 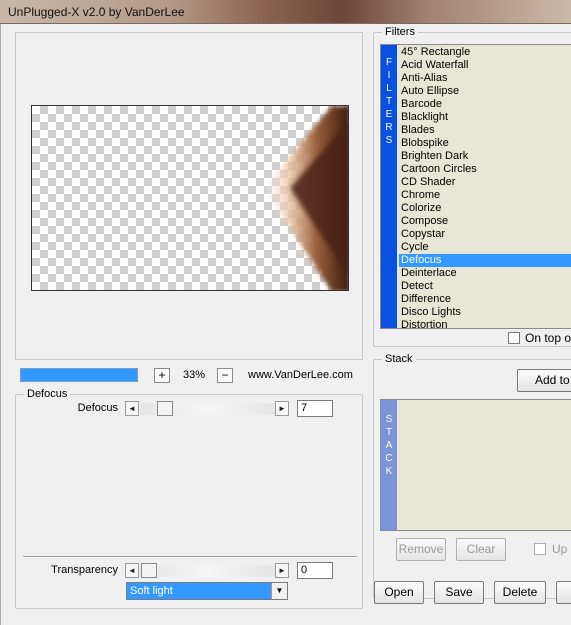 I want to click on filters-bar-letter: I, so click(x=389, y=75).